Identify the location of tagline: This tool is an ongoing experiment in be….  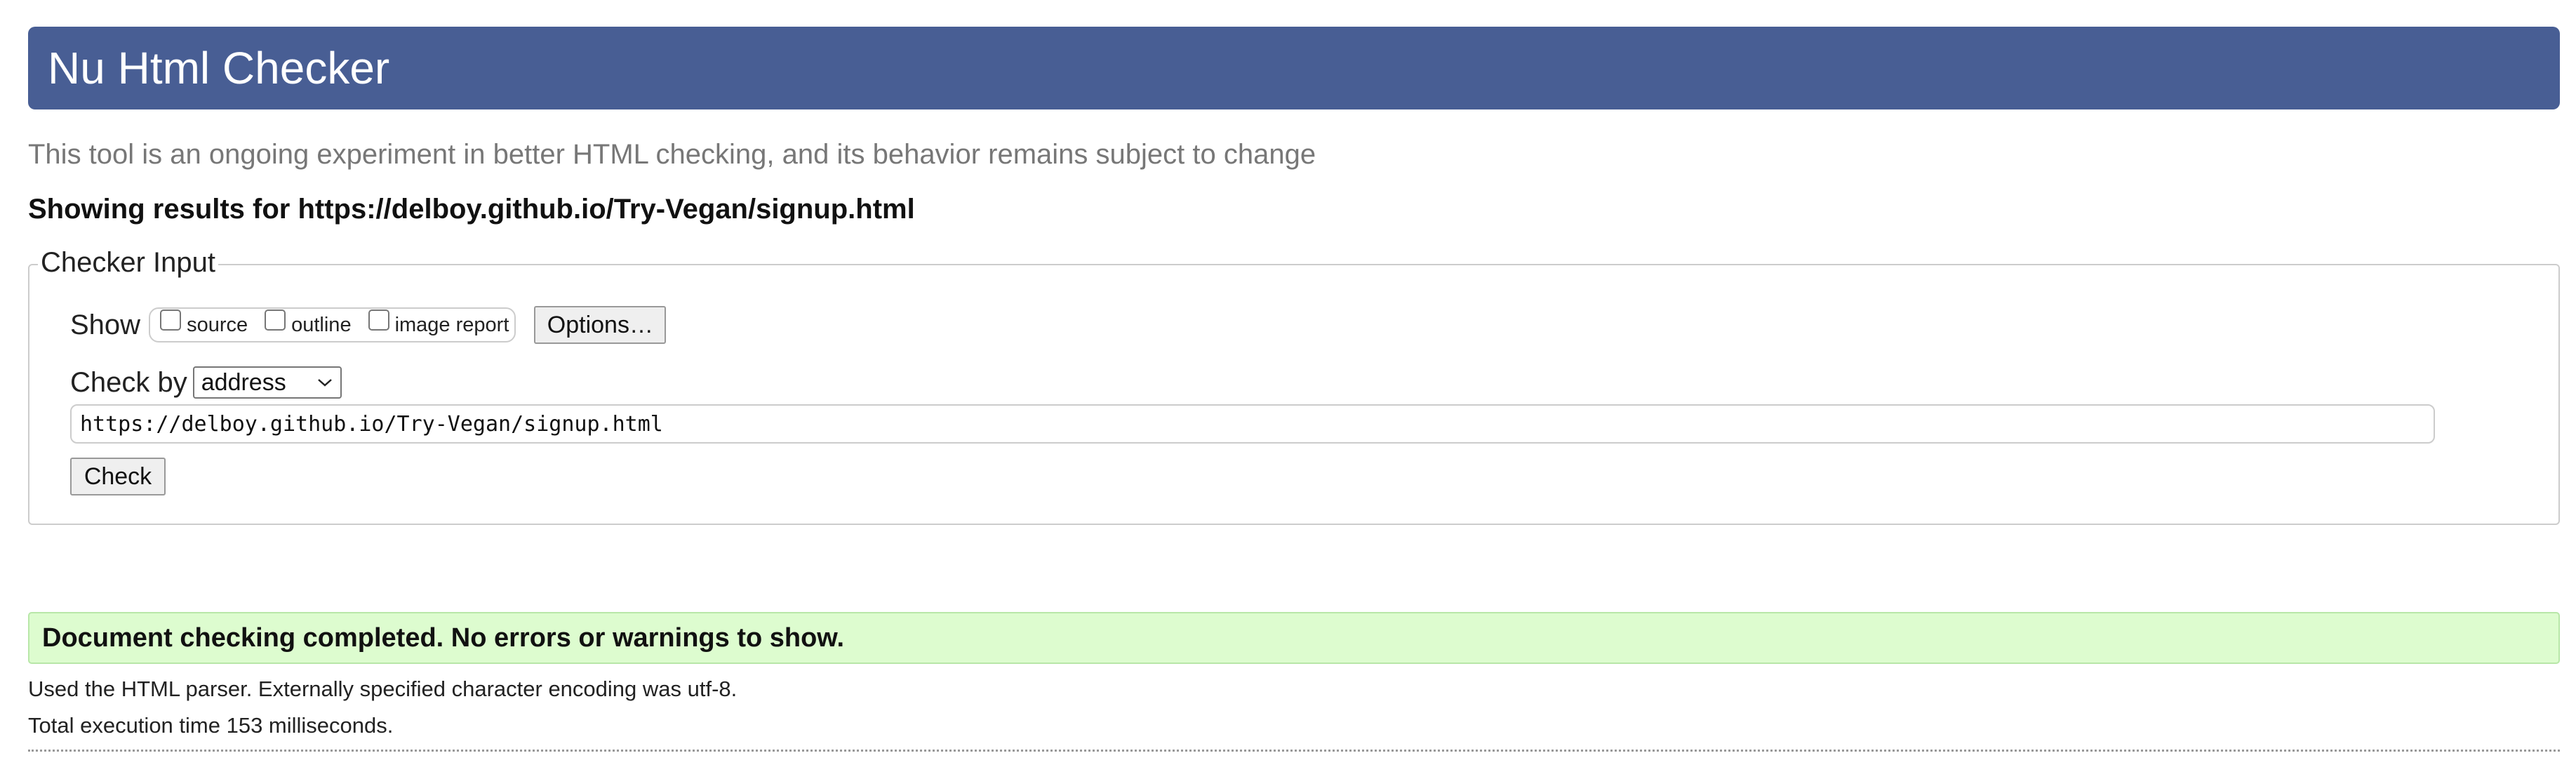
(672, 154).